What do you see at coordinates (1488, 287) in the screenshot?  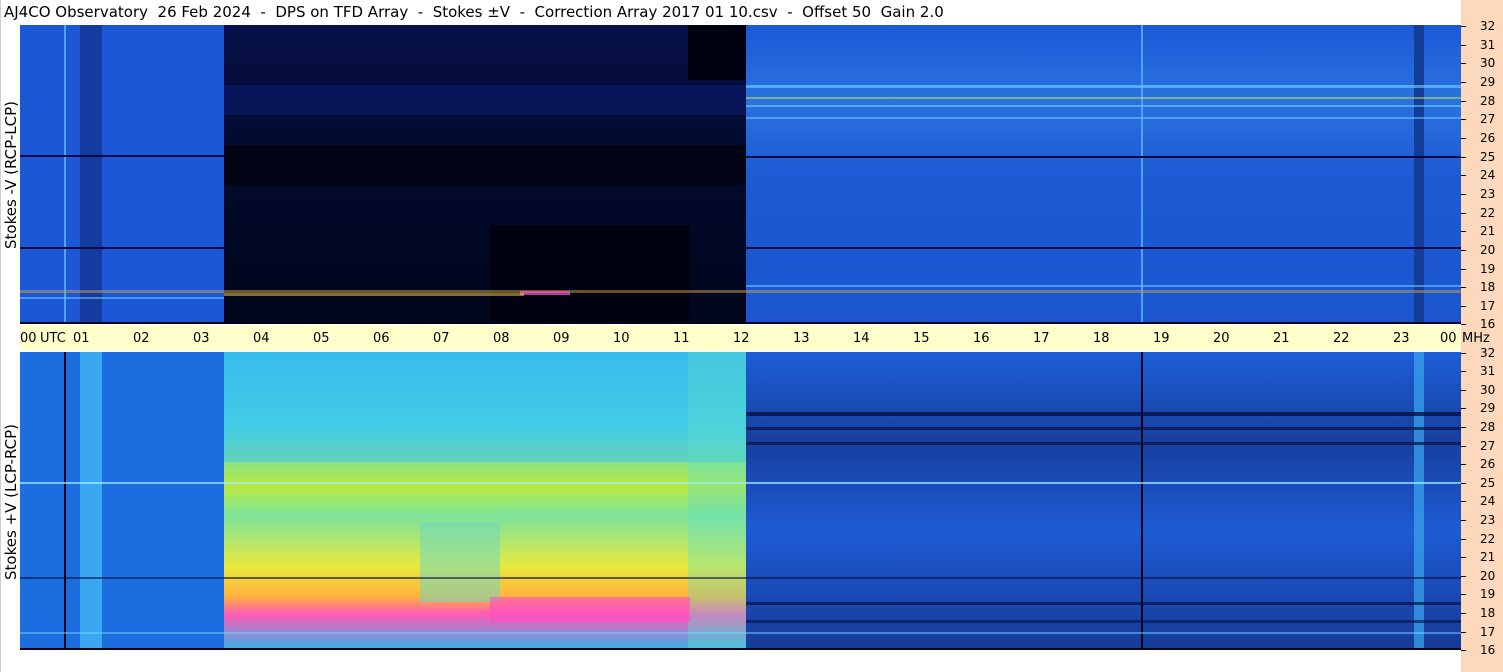 I see `top-freq-18: 18` at bounding box center [1488, 287].